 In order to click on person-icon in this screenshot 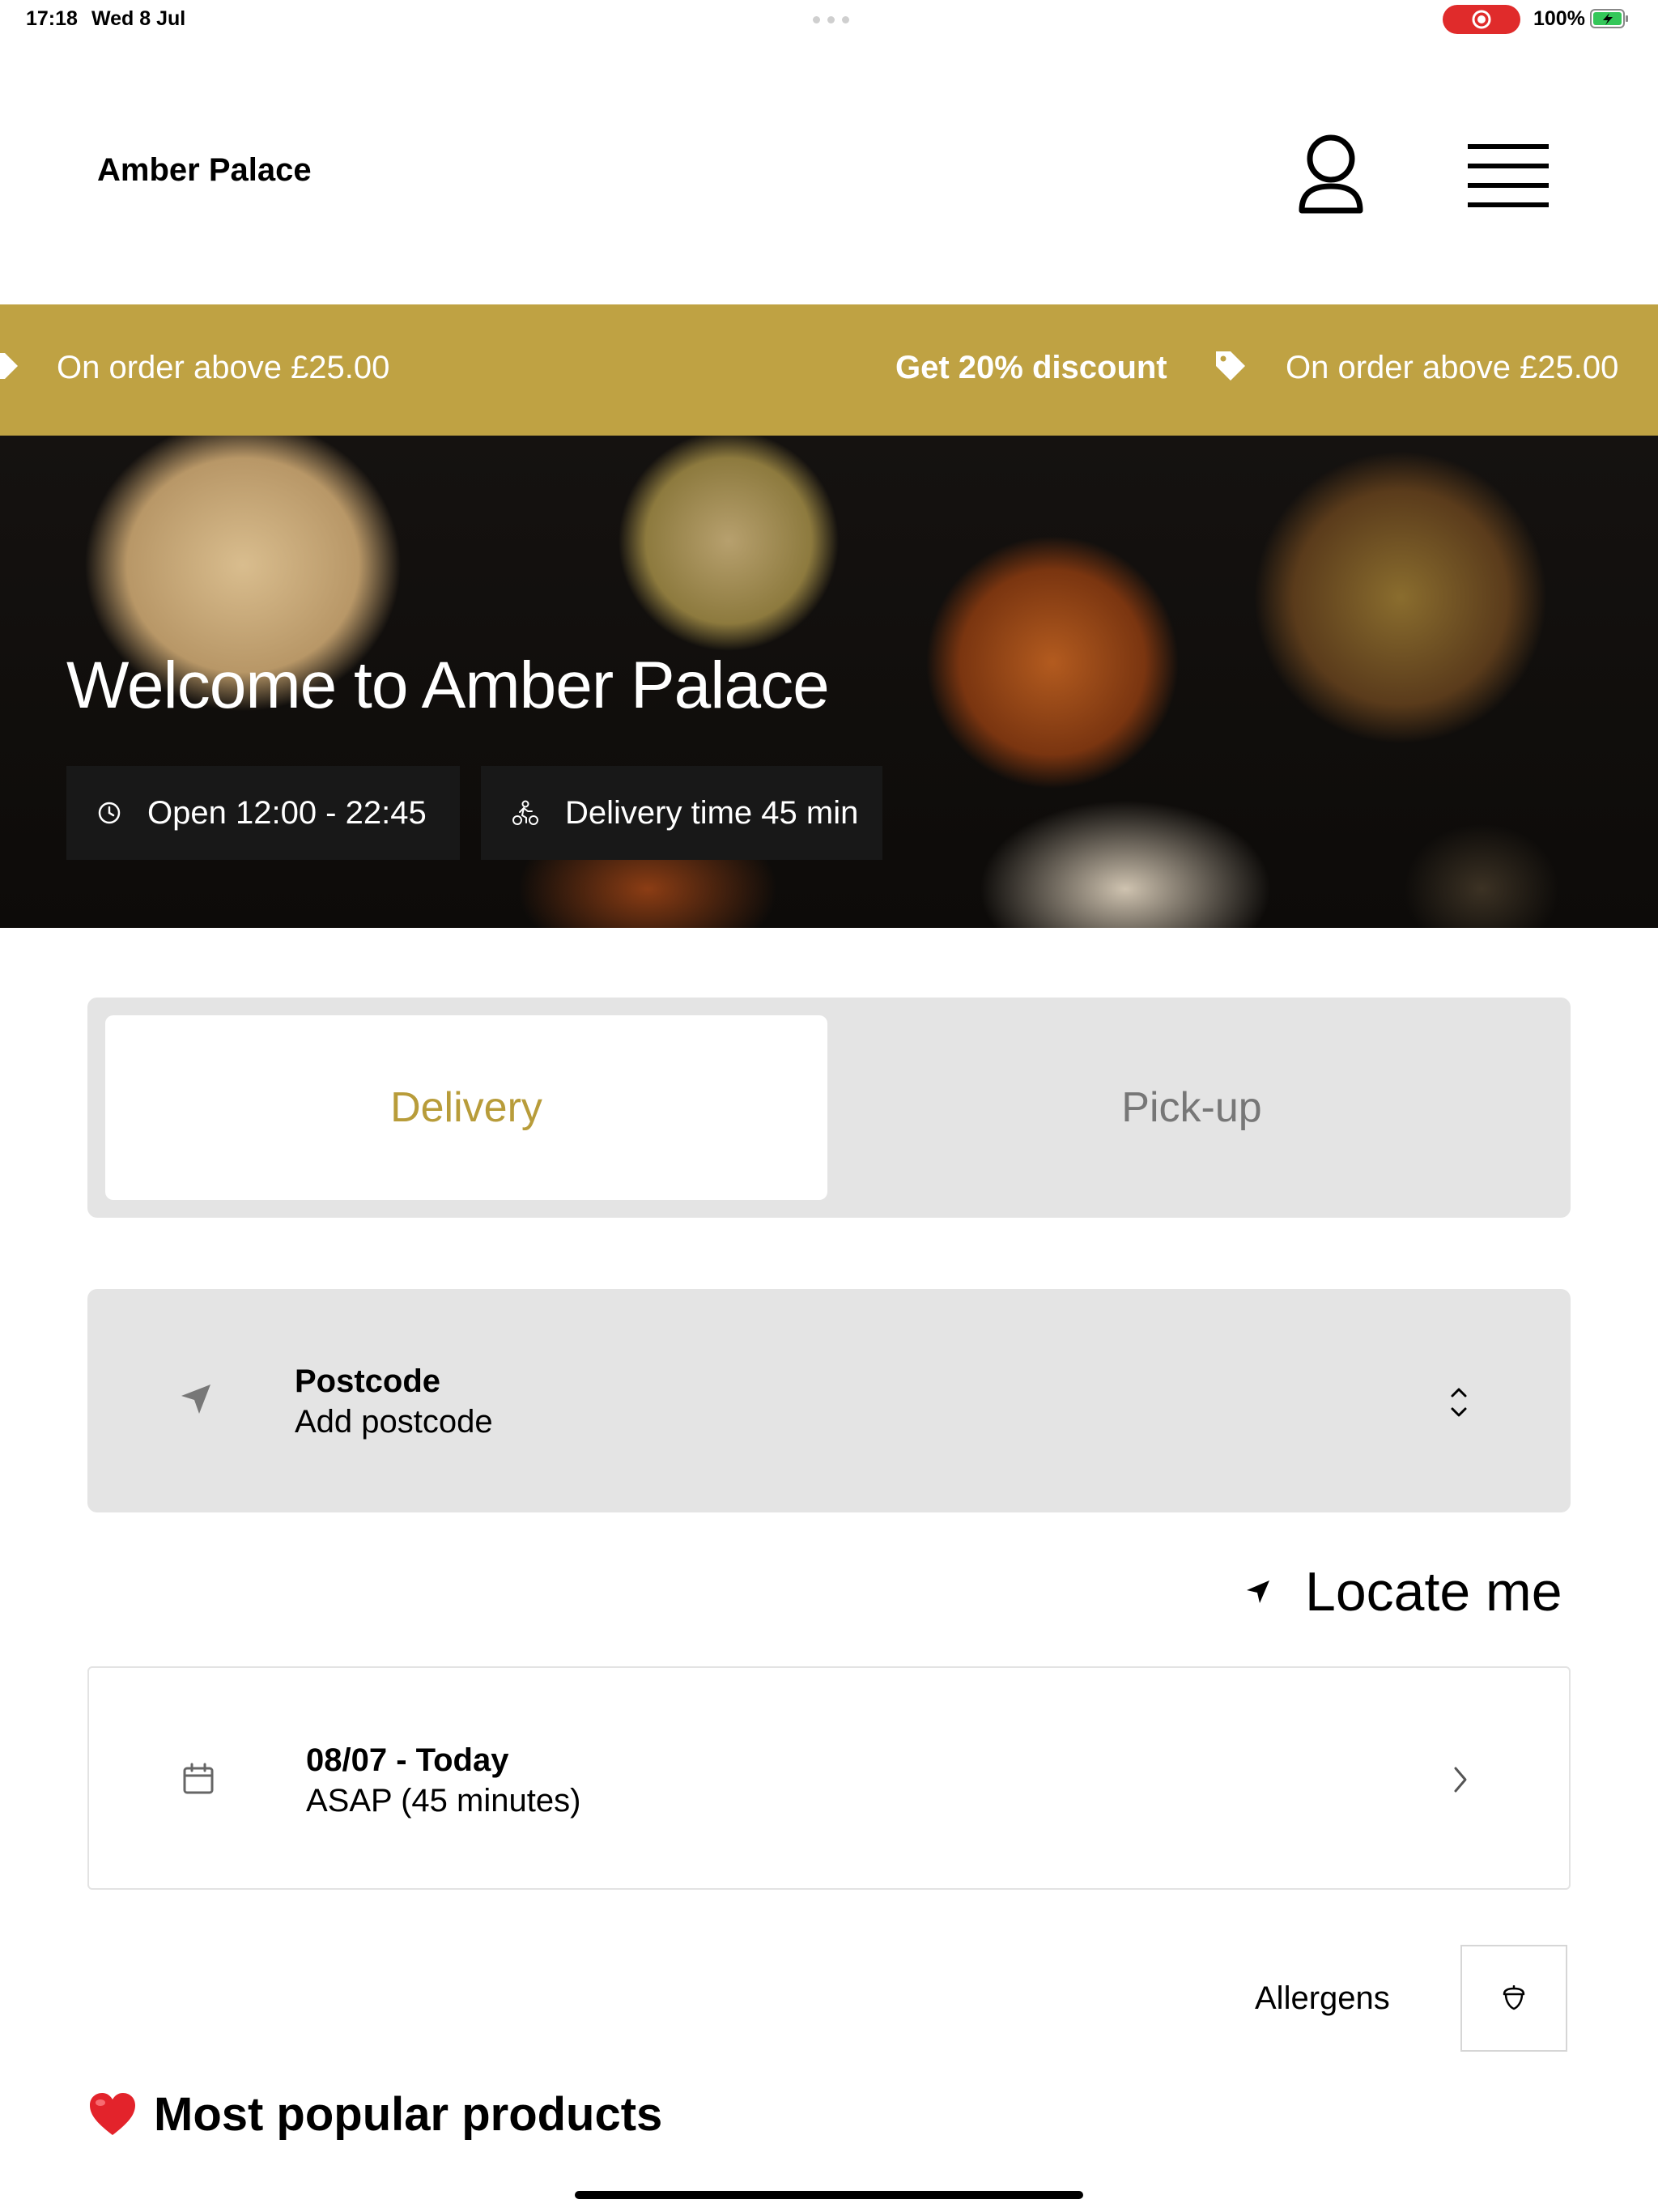, I will do `click(1331, 174)`.